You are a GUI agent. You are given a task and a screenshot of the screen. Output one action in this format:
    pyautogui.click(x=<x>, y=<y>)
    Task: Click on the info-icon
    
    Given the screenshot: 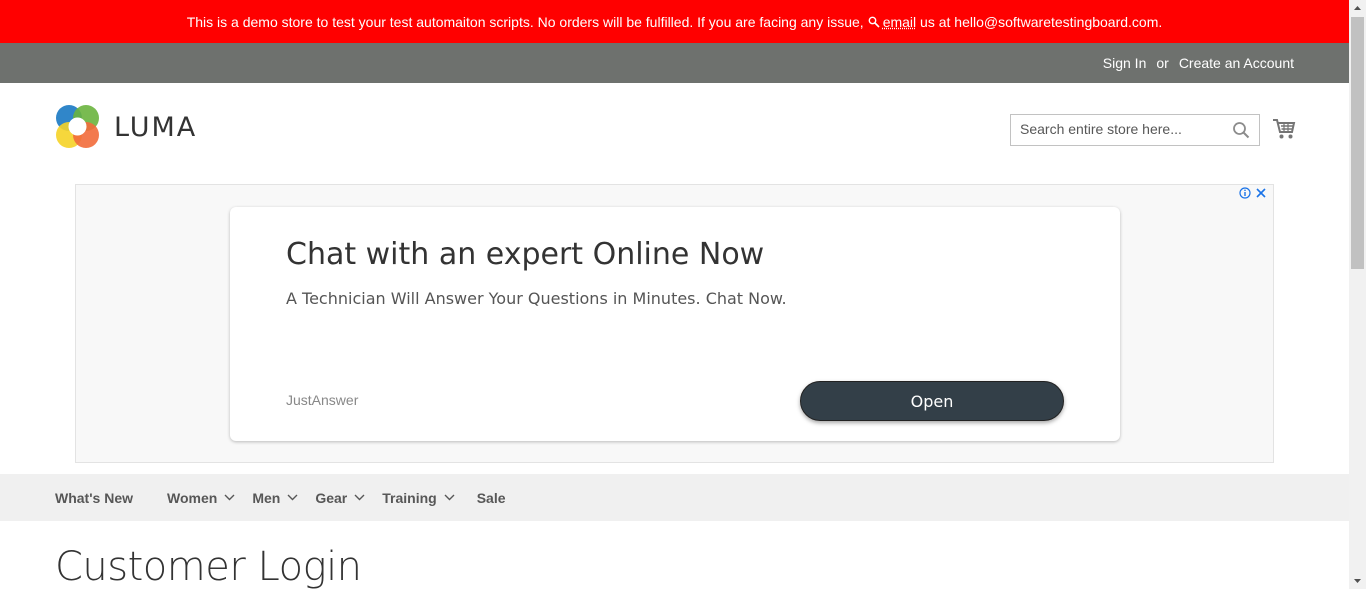 What is the action you would take?
    pyautogui.click(x=1245, y=193)
    